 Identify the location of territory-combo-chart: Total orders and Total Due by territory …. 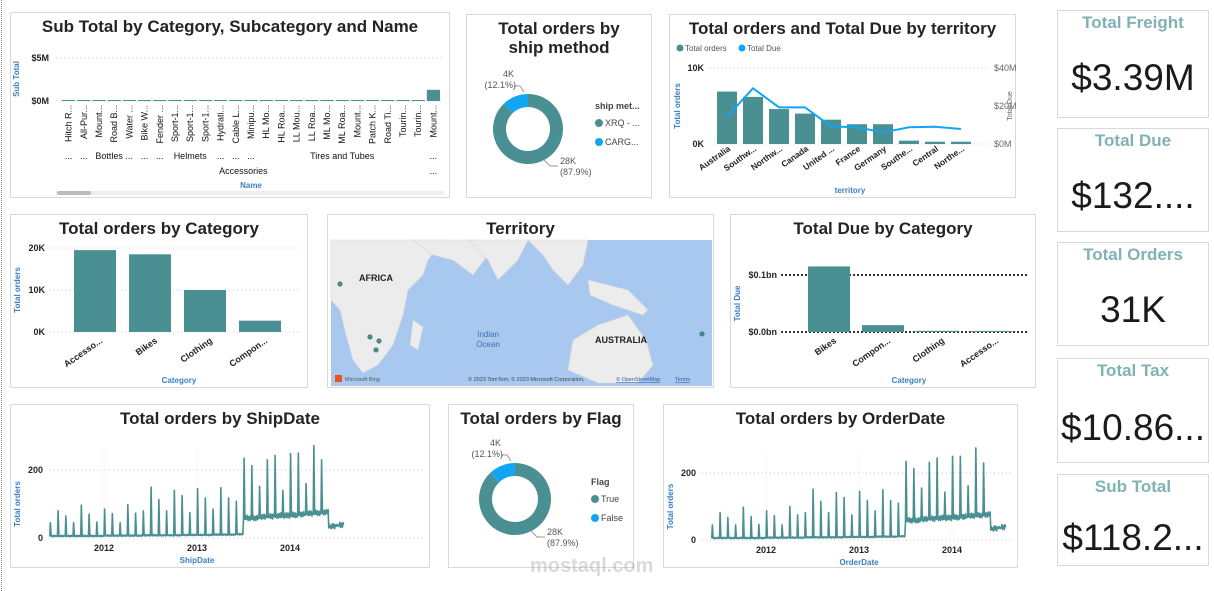
(843, 106).